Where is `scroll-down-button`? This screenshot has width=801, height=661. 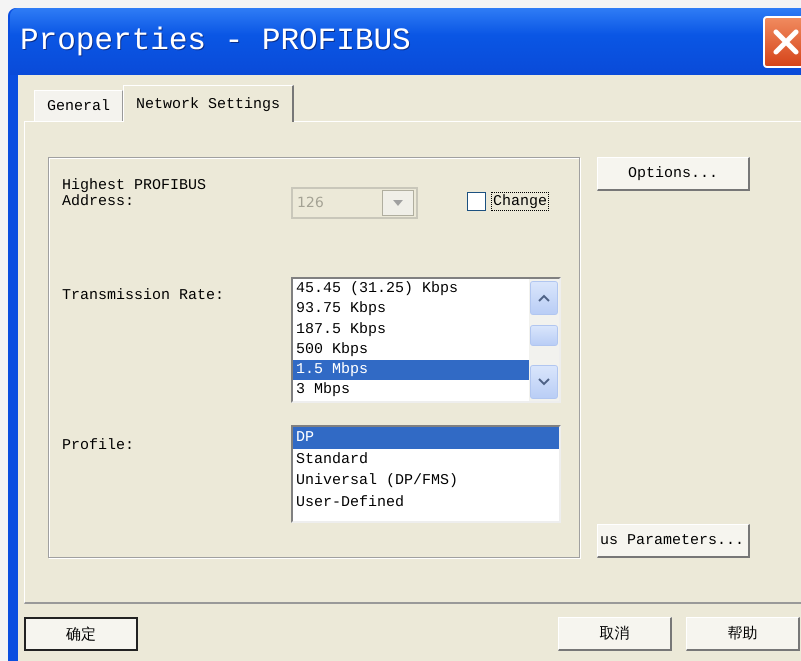
scroll-down-button is located at coordinates (544, 382).